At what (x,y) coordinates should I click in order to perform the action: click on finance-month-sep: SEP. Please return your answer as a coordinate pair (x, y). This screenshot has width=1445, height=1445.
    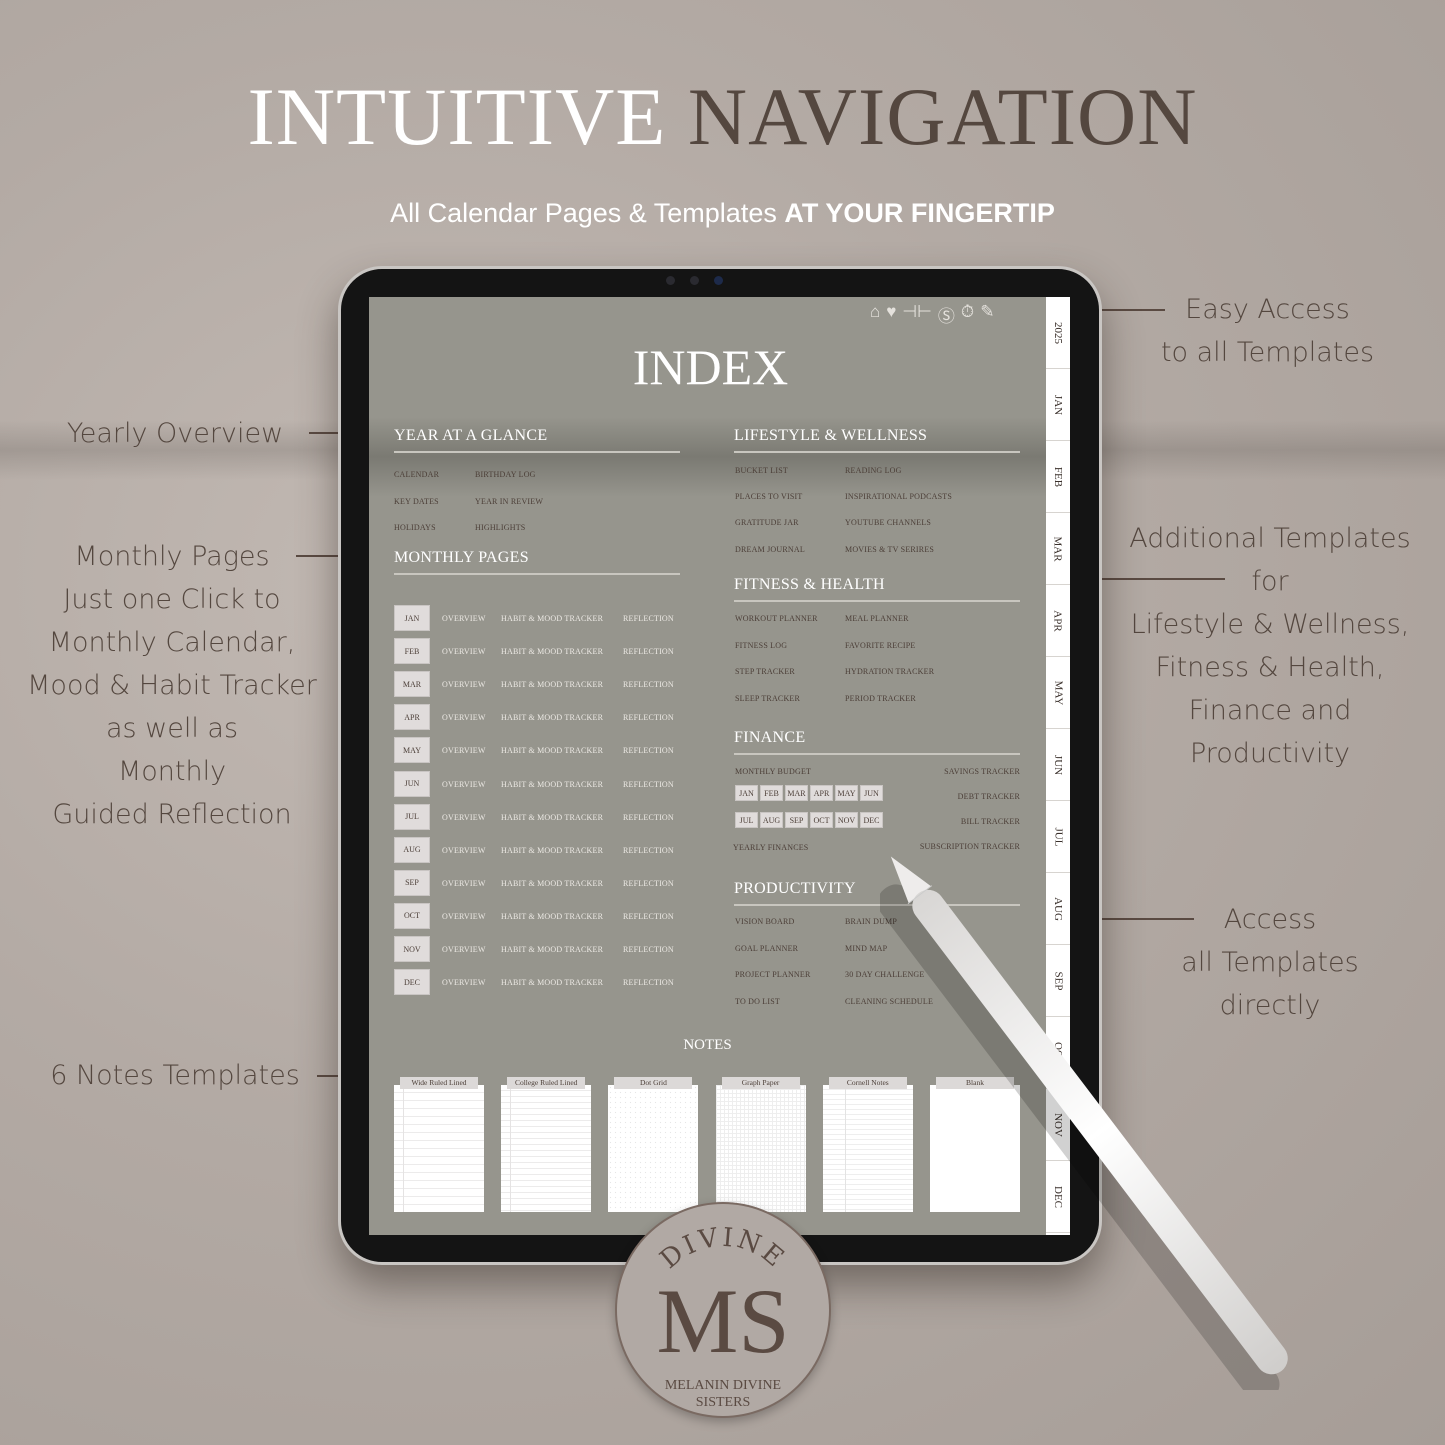
    Looking at the image, I should click on (796, 820).